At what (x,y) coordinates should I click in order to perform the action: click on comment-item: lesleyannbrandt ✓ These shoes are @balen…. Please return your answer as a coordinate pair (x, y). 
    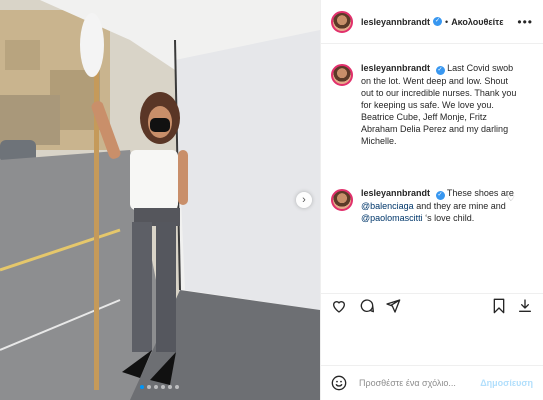
    Looking at the image, I should click on (432, 205).